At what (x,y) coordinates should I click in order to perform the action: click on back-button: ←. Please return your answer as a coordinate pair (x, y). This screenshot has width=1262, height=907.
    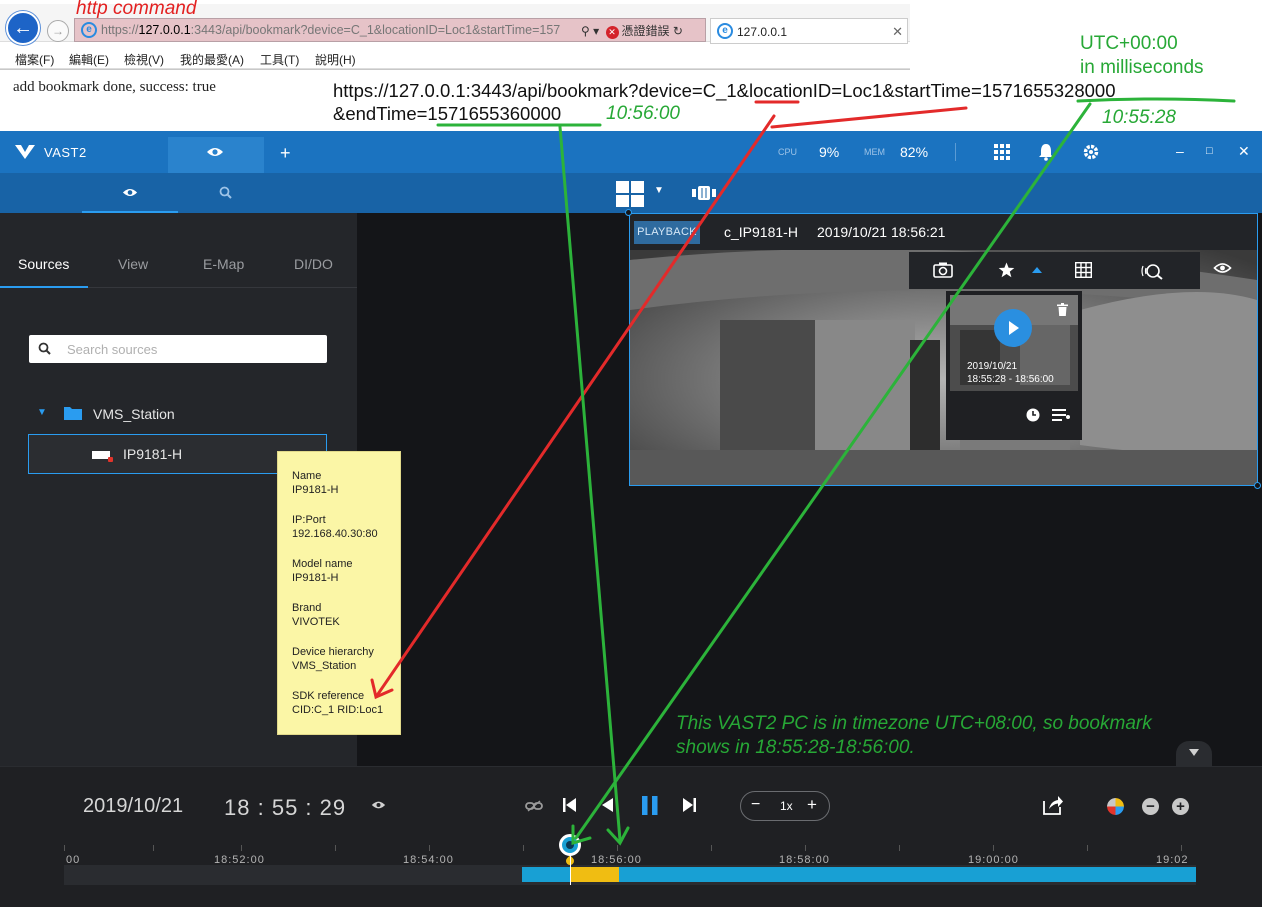
    Looking at the image, I should click on (23, 28).